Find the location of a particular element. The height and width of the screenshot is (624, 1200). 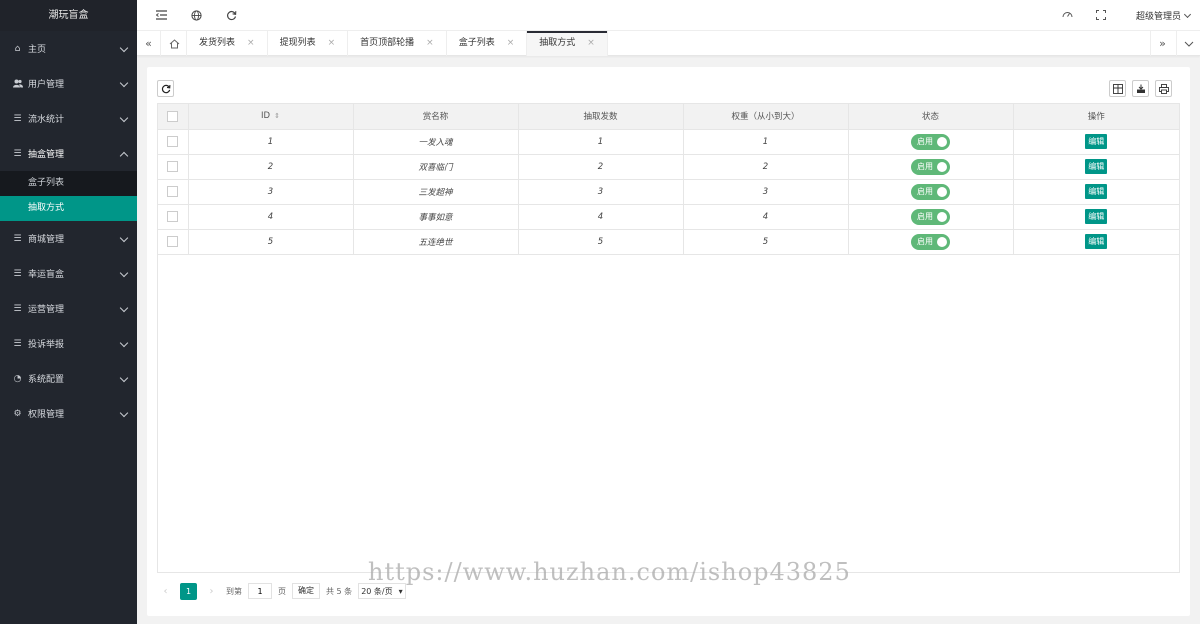

sidebar-item-label: 用户管理 is located at coordinates (46, 85).